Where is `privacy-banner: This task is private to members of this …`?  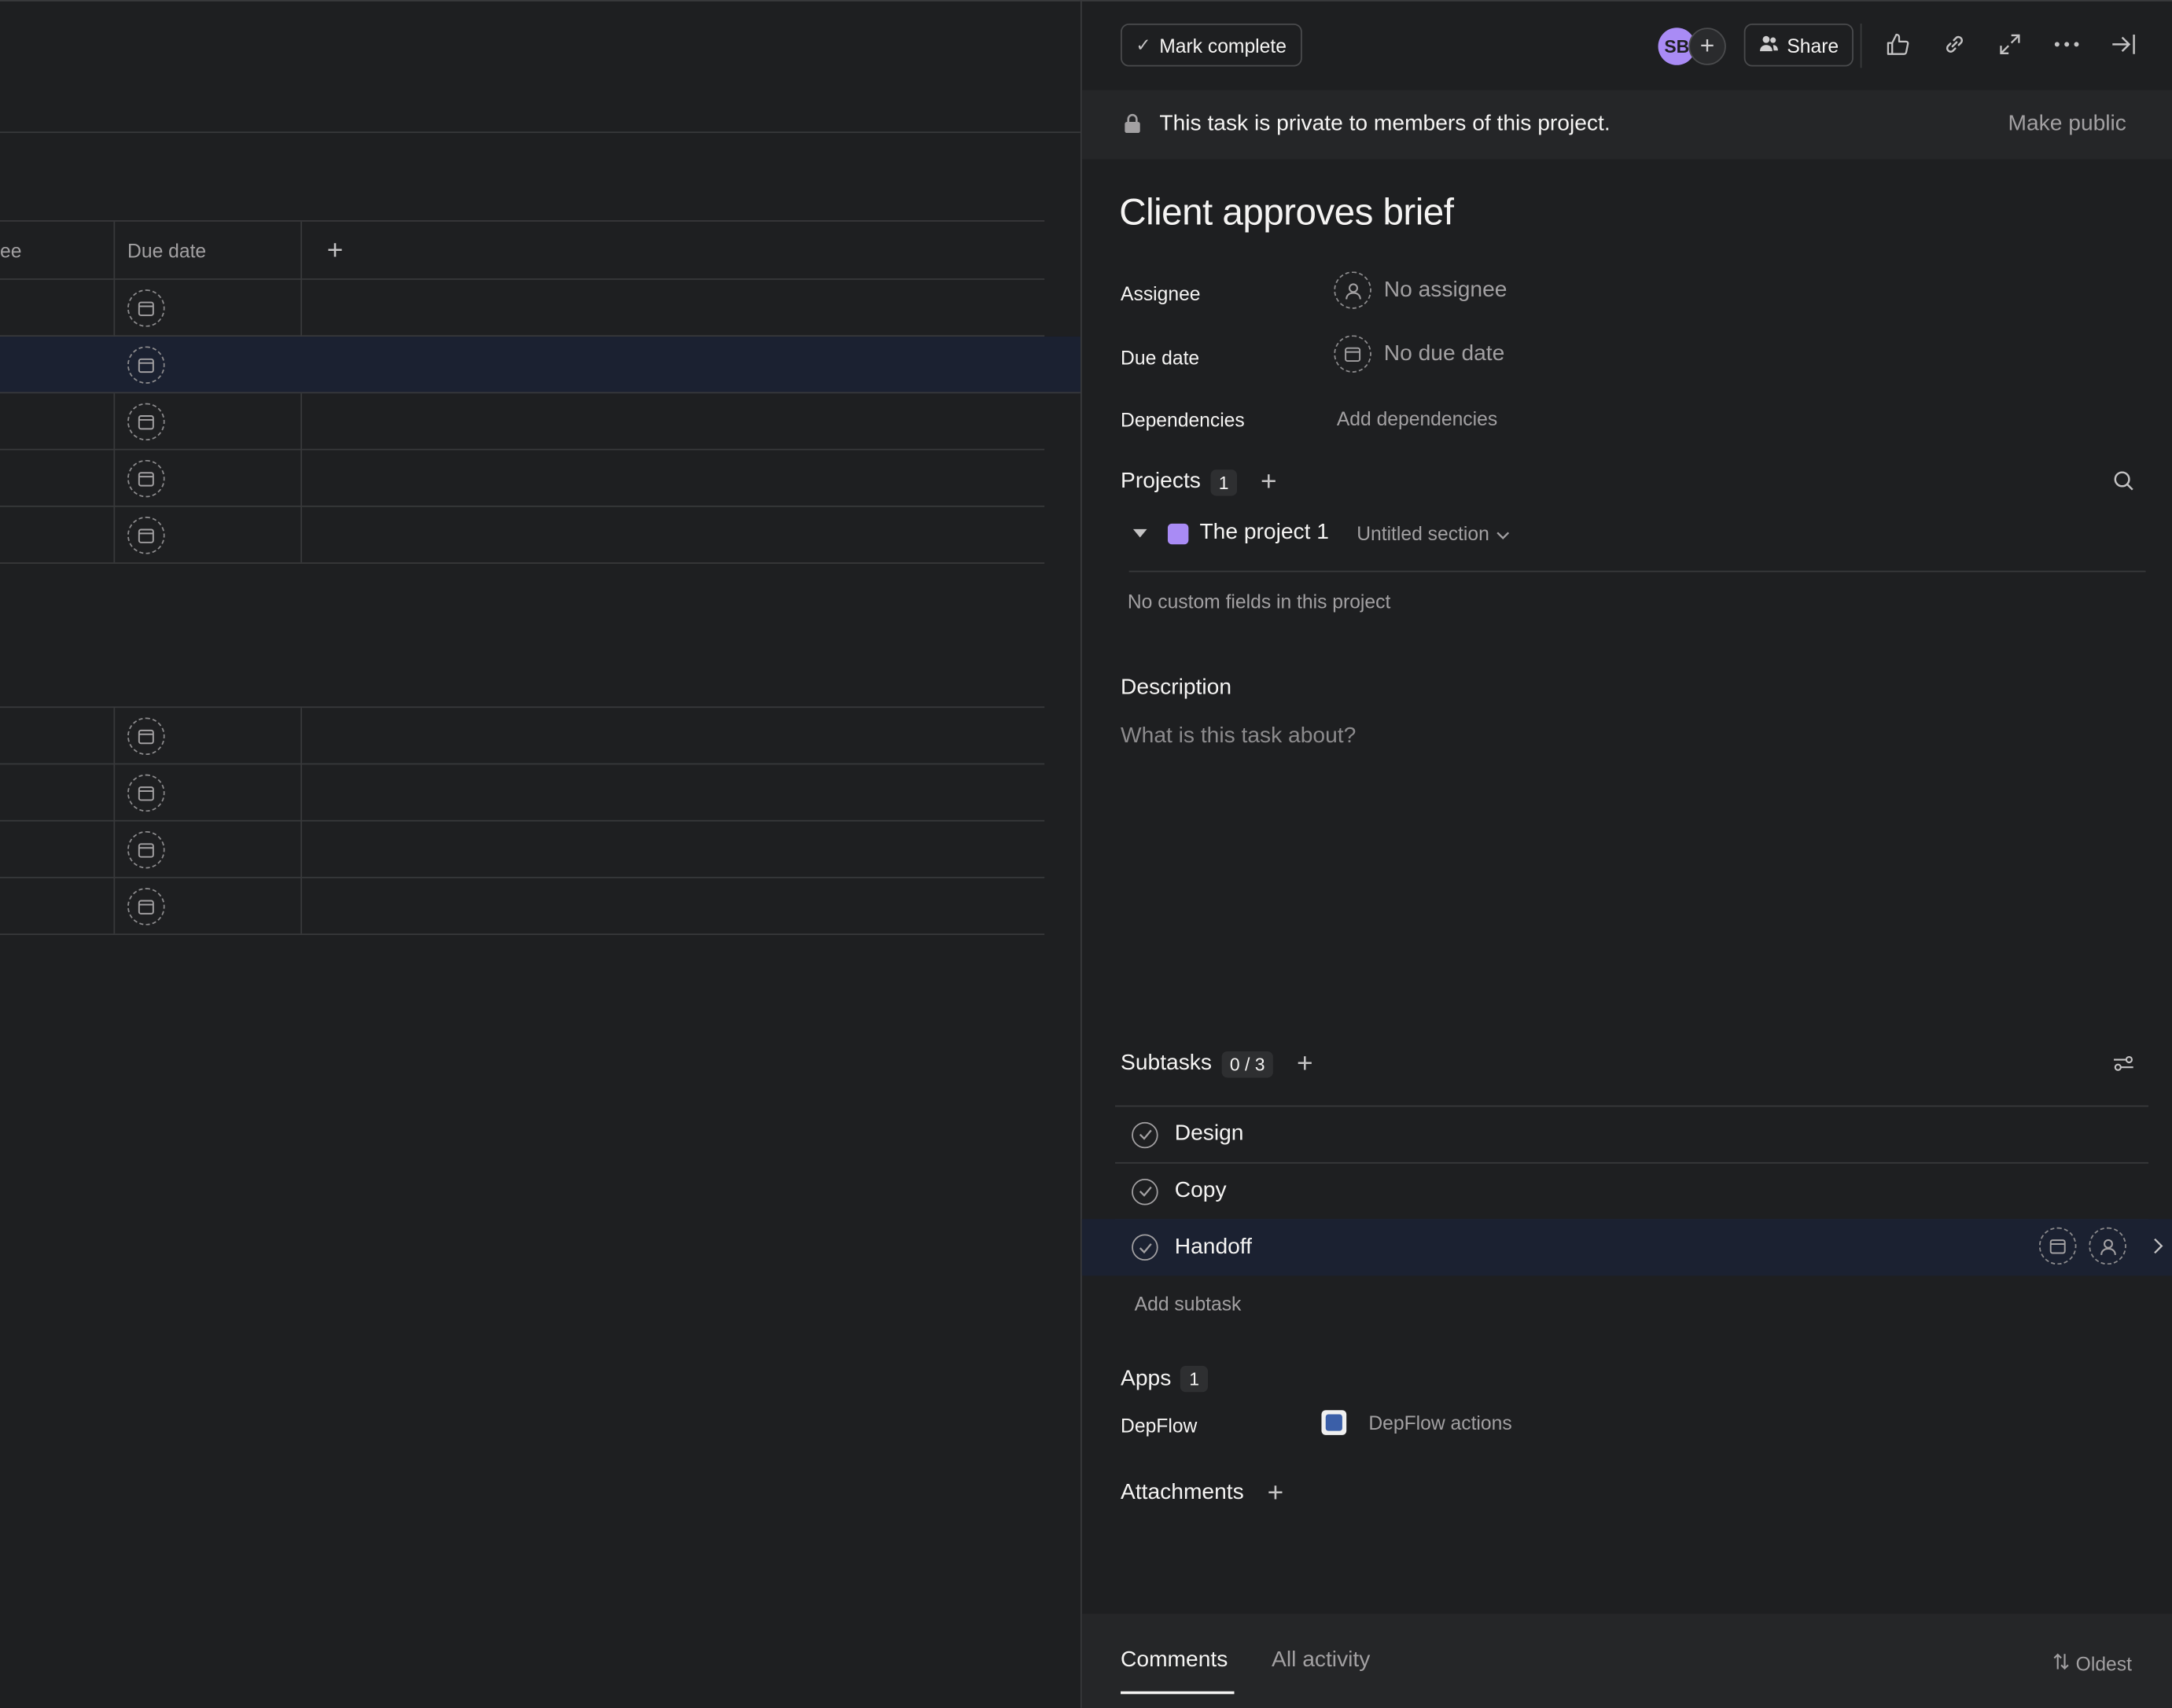 privacy-banner: This task is private to members of this … is located at coordinates (1626, 125).